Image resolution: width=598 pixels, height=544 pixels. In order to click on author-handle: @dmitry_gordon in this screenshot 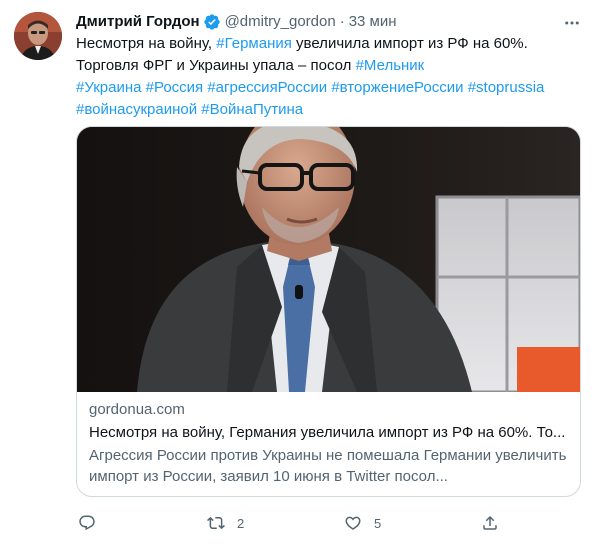, I will do `click(280, 22)`.